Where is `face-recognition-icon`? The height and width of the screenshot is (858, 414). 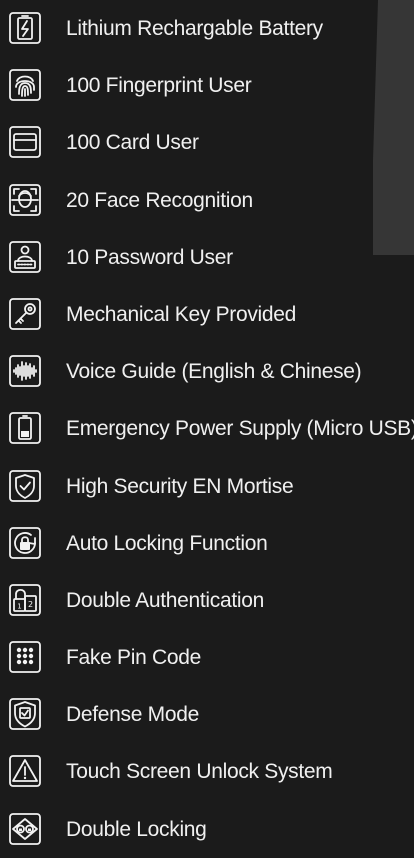
face-recognition-icon is located at coordinates (25, 200).